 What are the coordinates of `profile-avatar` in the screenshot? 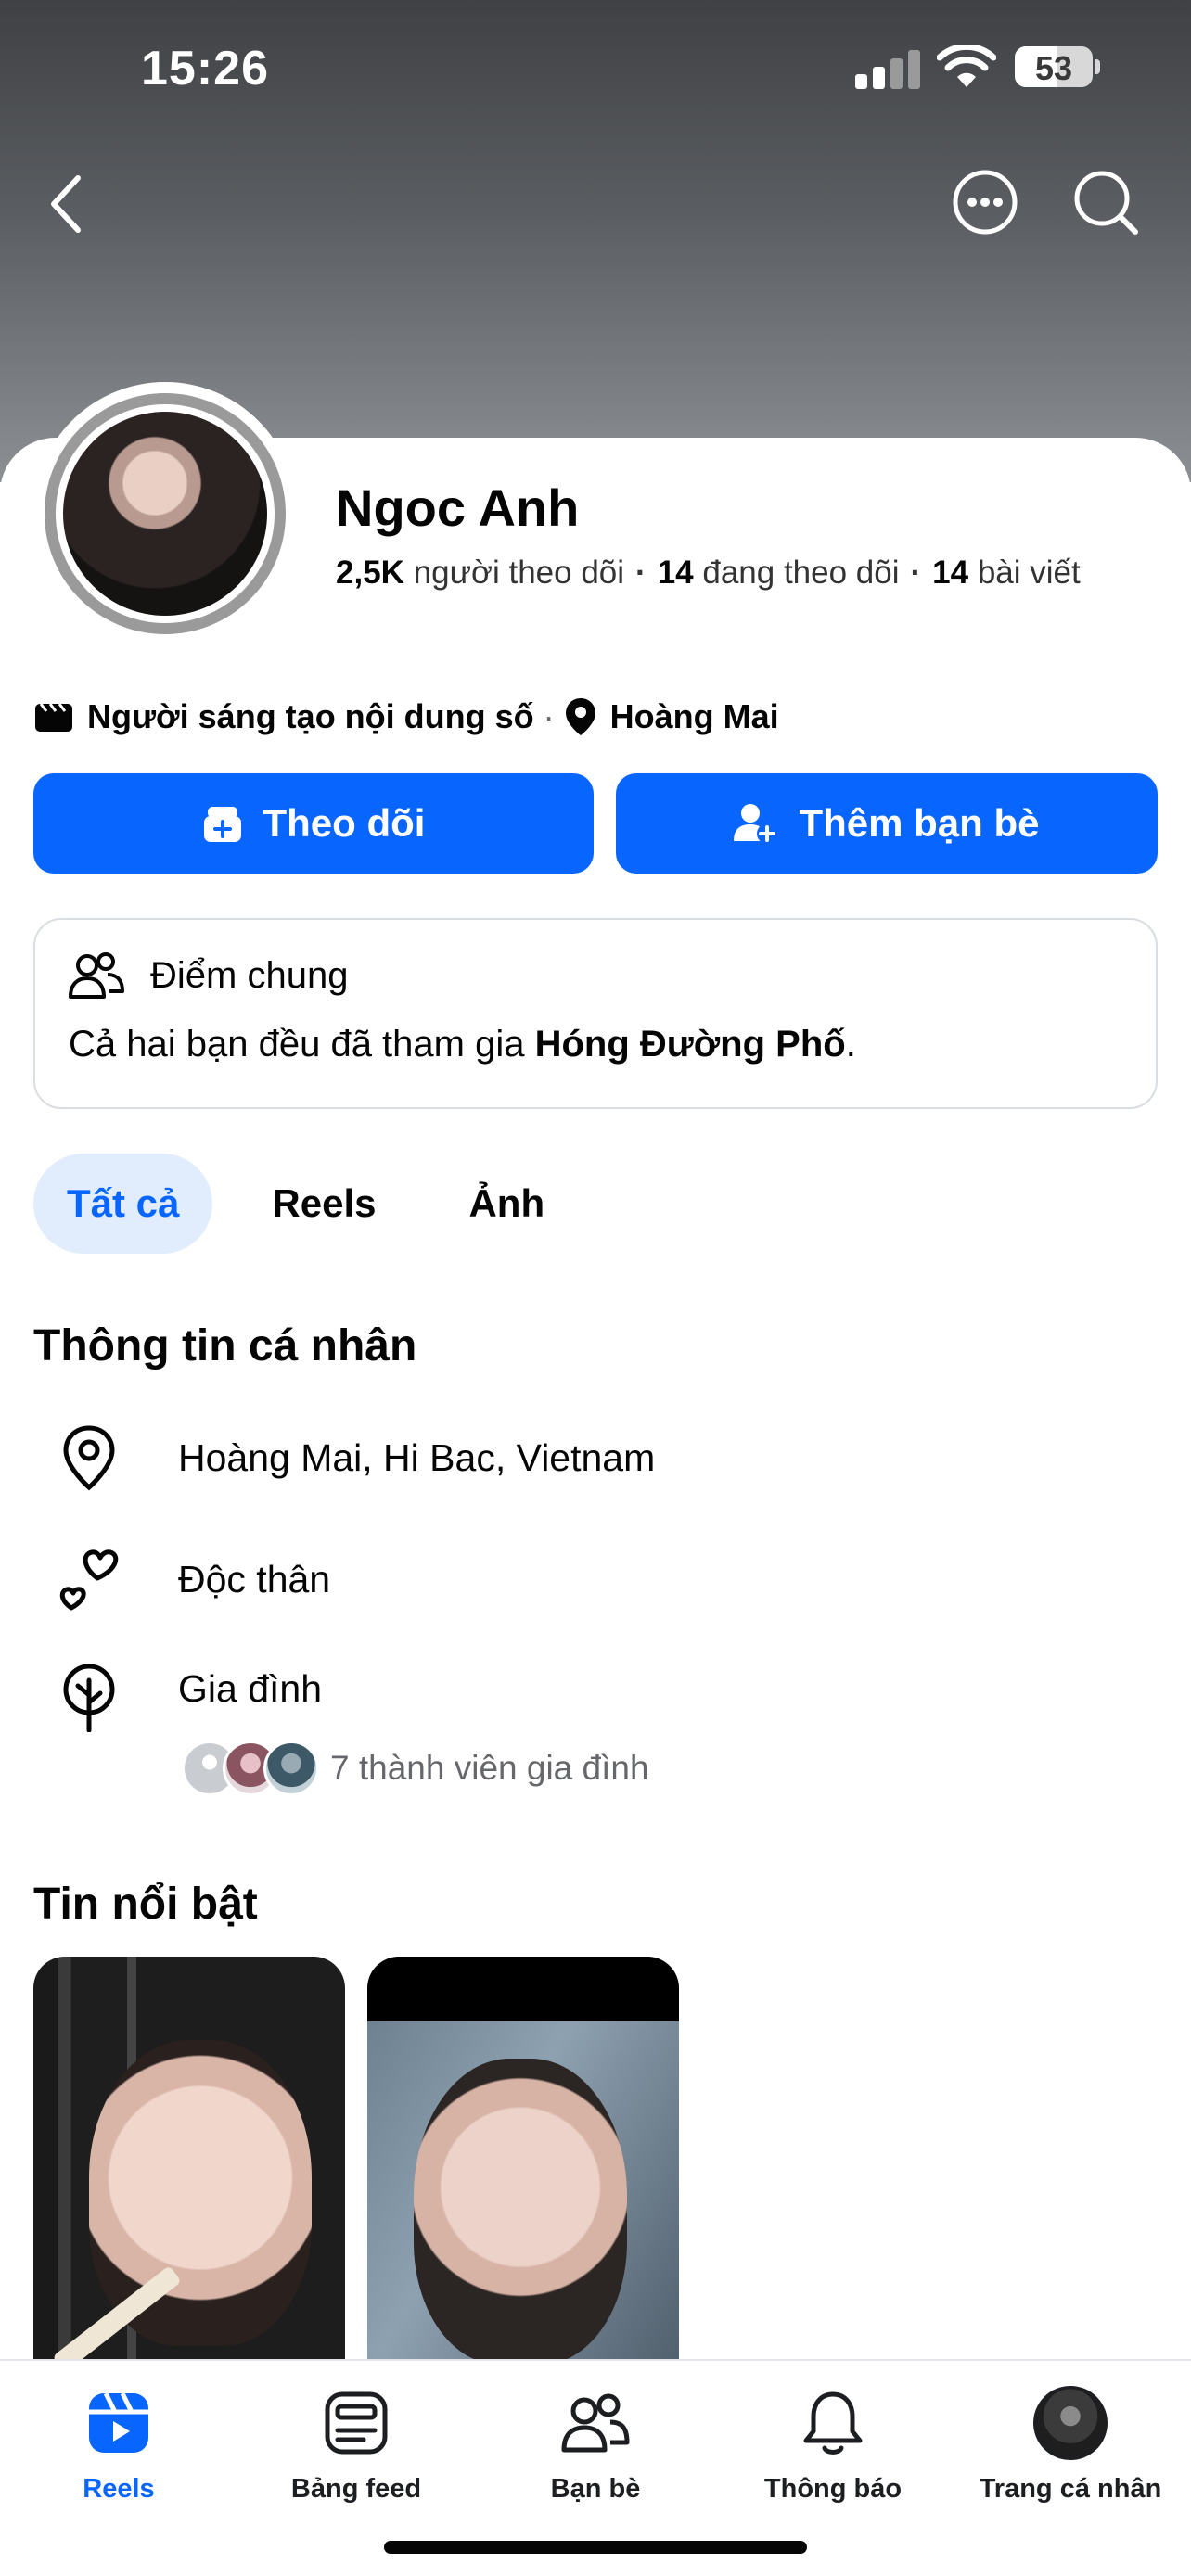 It's located at (165, 513).